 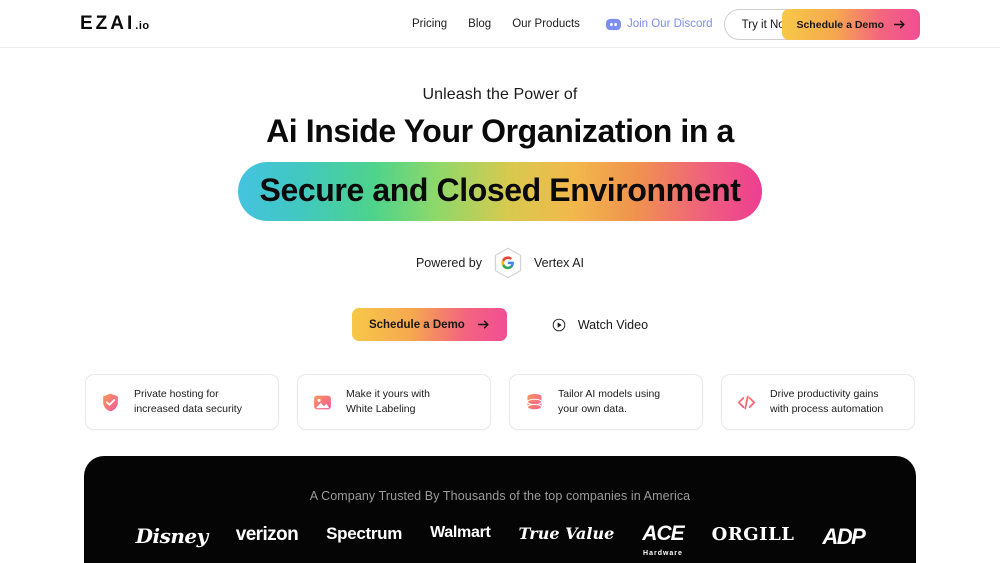 I want to click on nav-join-discord: Join Our Discord, so click(x=659, y=24).